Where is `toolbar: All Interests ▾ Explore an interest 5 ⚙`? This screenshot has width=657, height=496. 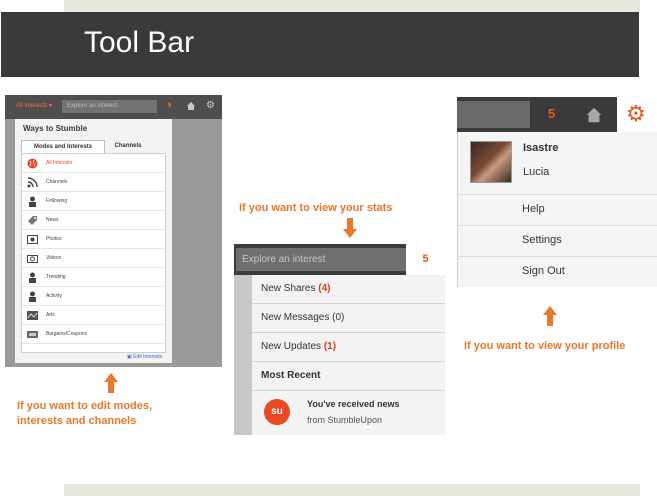 toolbar: All Interests ▾ Explore an interest 5 ⚙ is located at coordinates (113, 107).